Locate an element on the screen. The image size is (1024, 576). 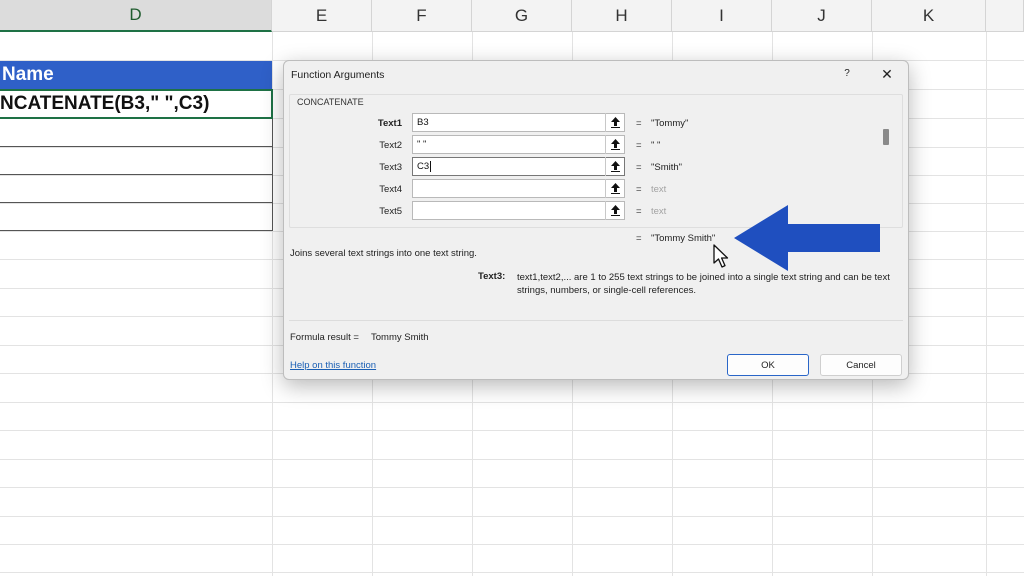
active-formula-cell: NCATENATE(B3," ",C3) is located at coordinates (136, 104).